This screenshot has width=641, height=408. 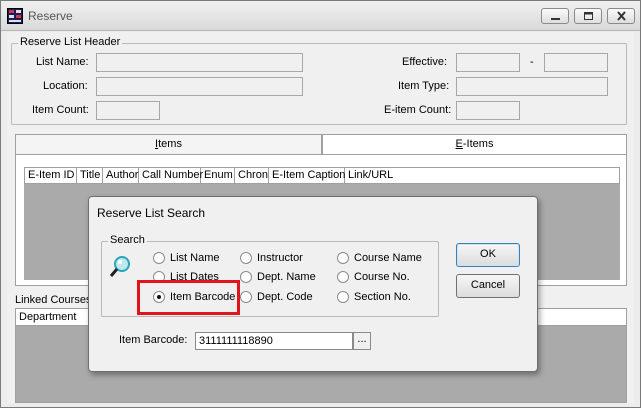 What do you see at coordinates (478, 144) in the screenshot?
I see `tab-e-items-label: -Items` at bounding box center [478, 144].